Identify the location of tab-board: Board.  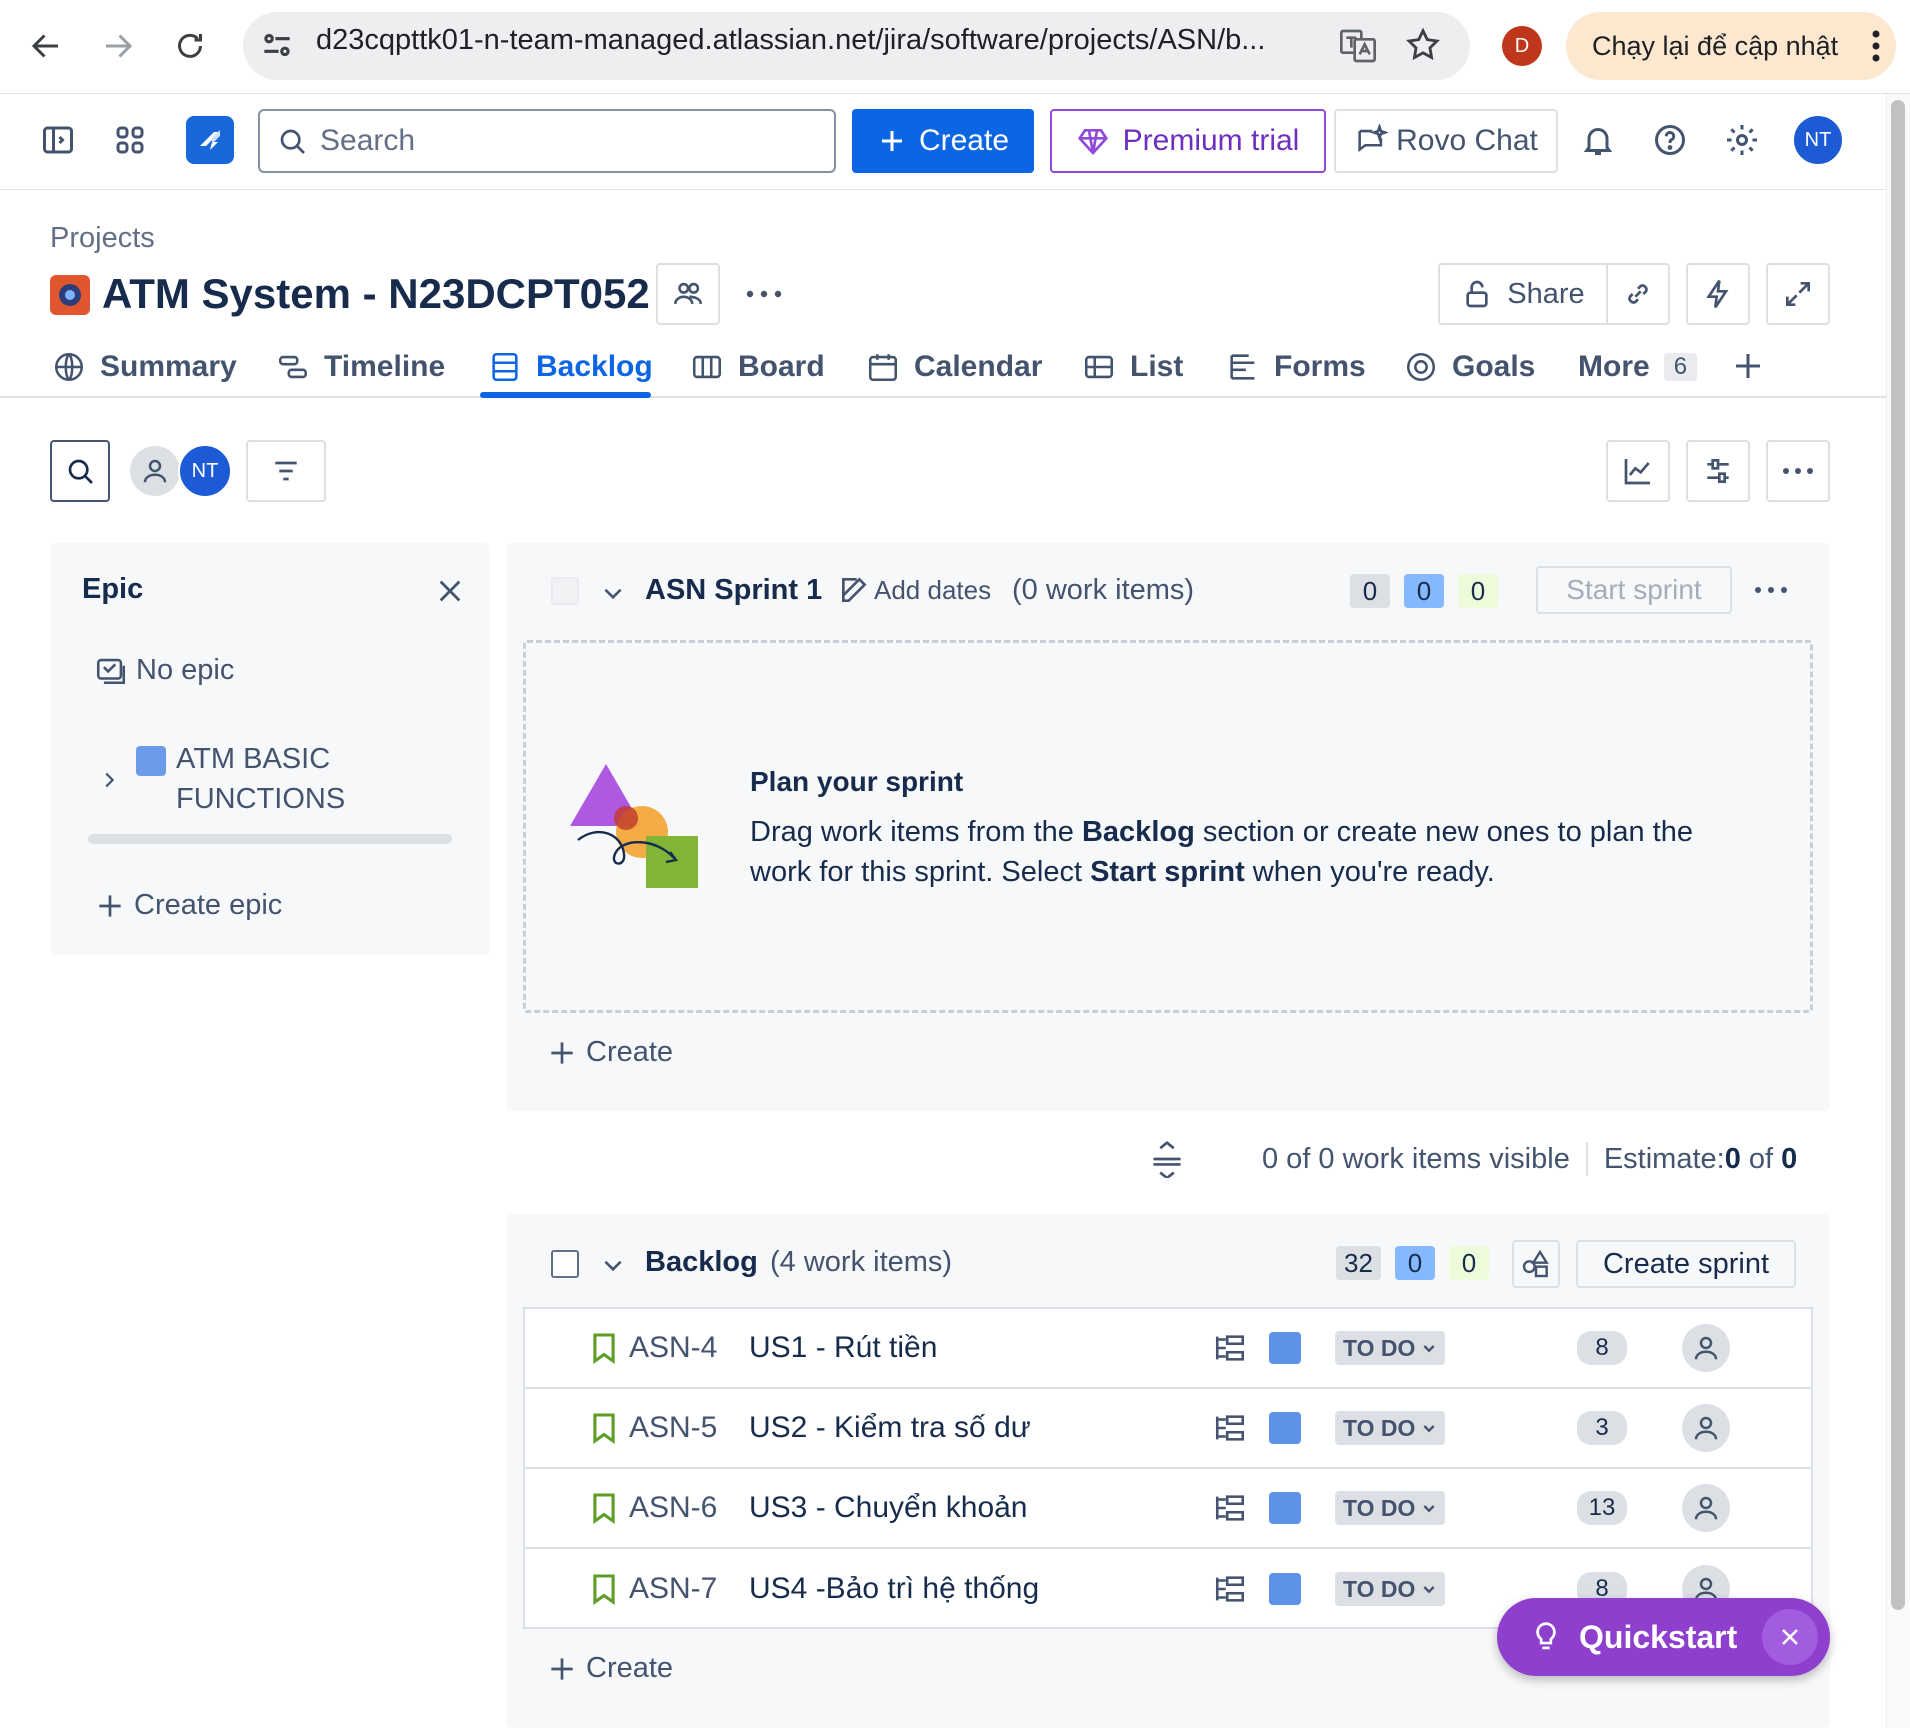
(757, 367).